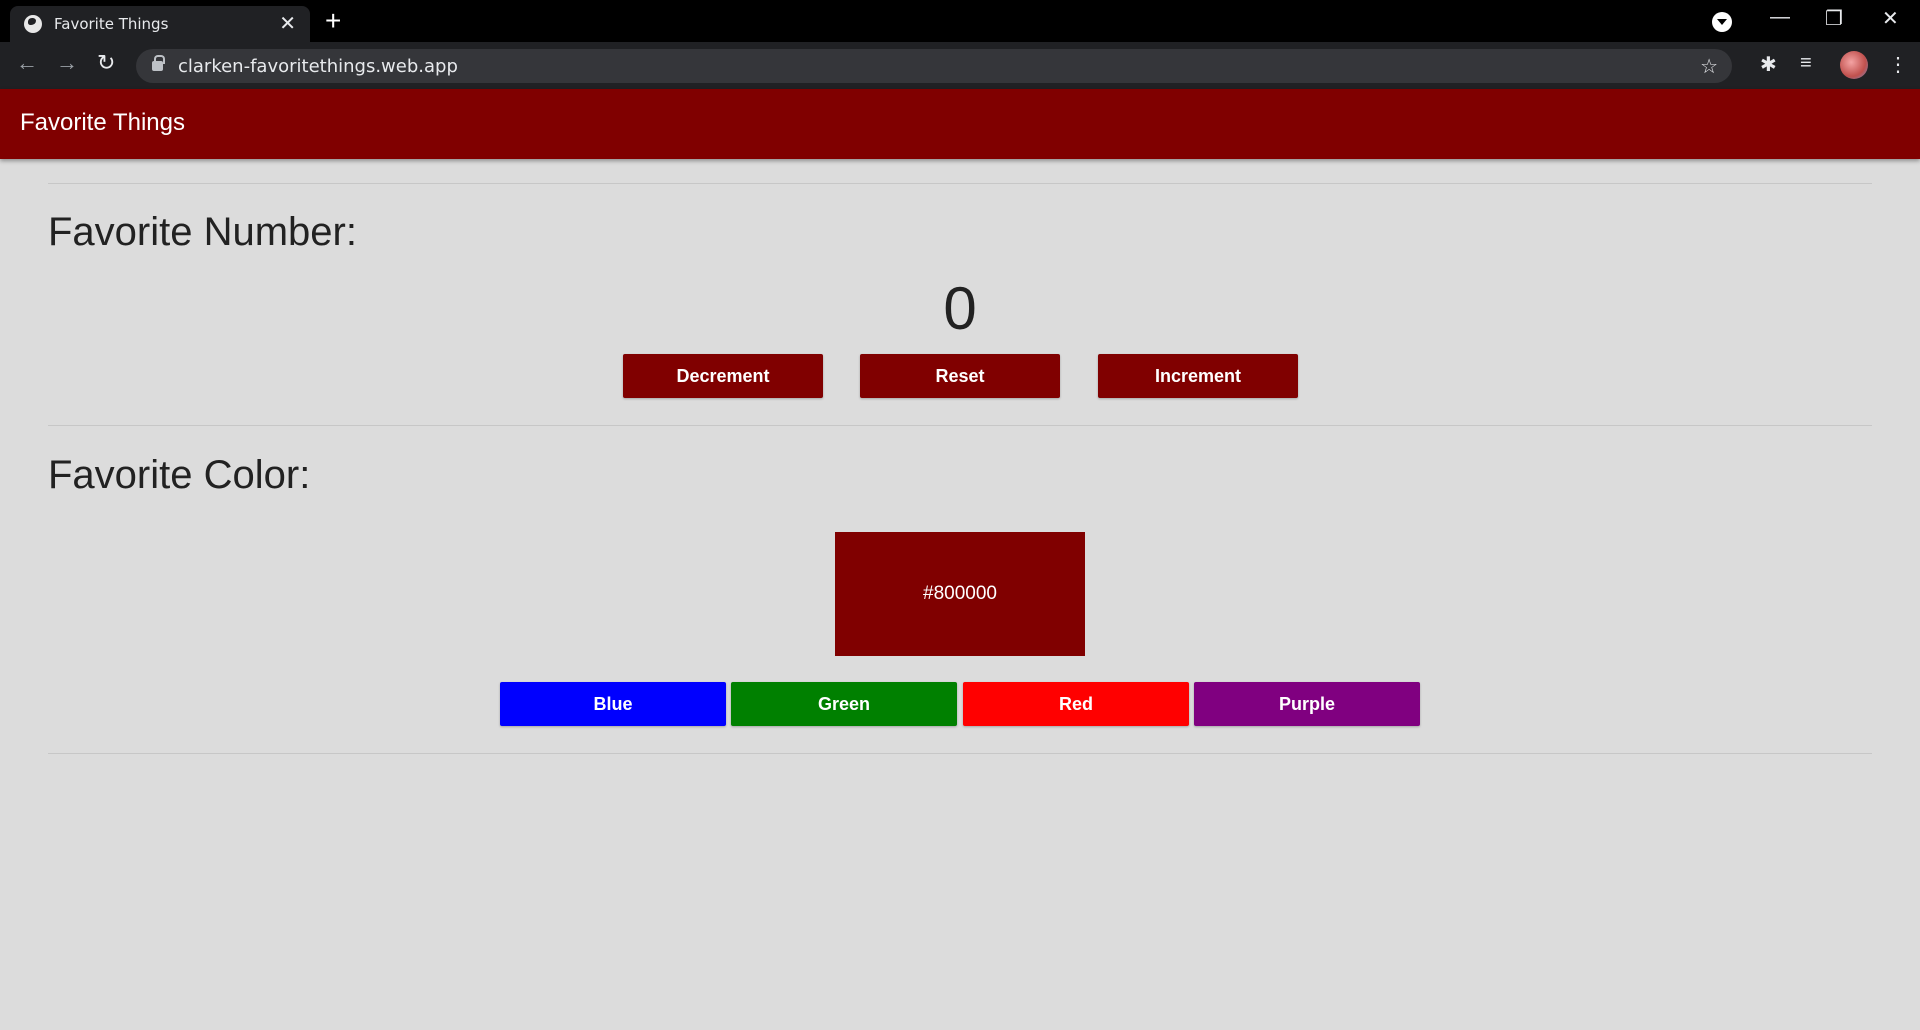 Image resolution: width=1920 pixels, height=1030 pixels. Describe the element at coordinates (202, 232) in the screenshot. I see `favorite-number-title: Favorite Number:` at that location.